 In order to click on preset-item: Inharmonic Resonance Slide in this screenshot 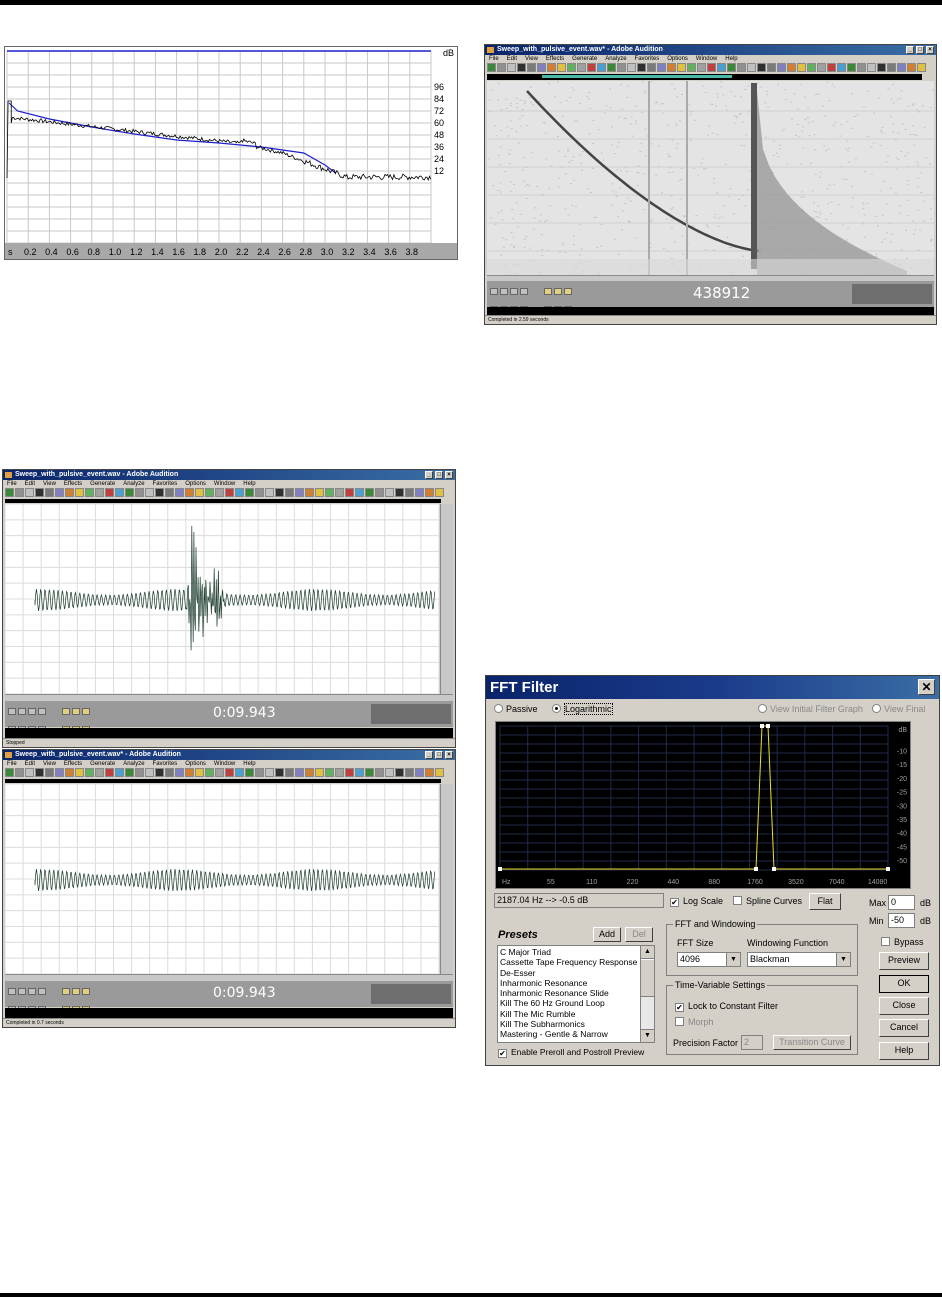, I will do `click(570, 993)`.